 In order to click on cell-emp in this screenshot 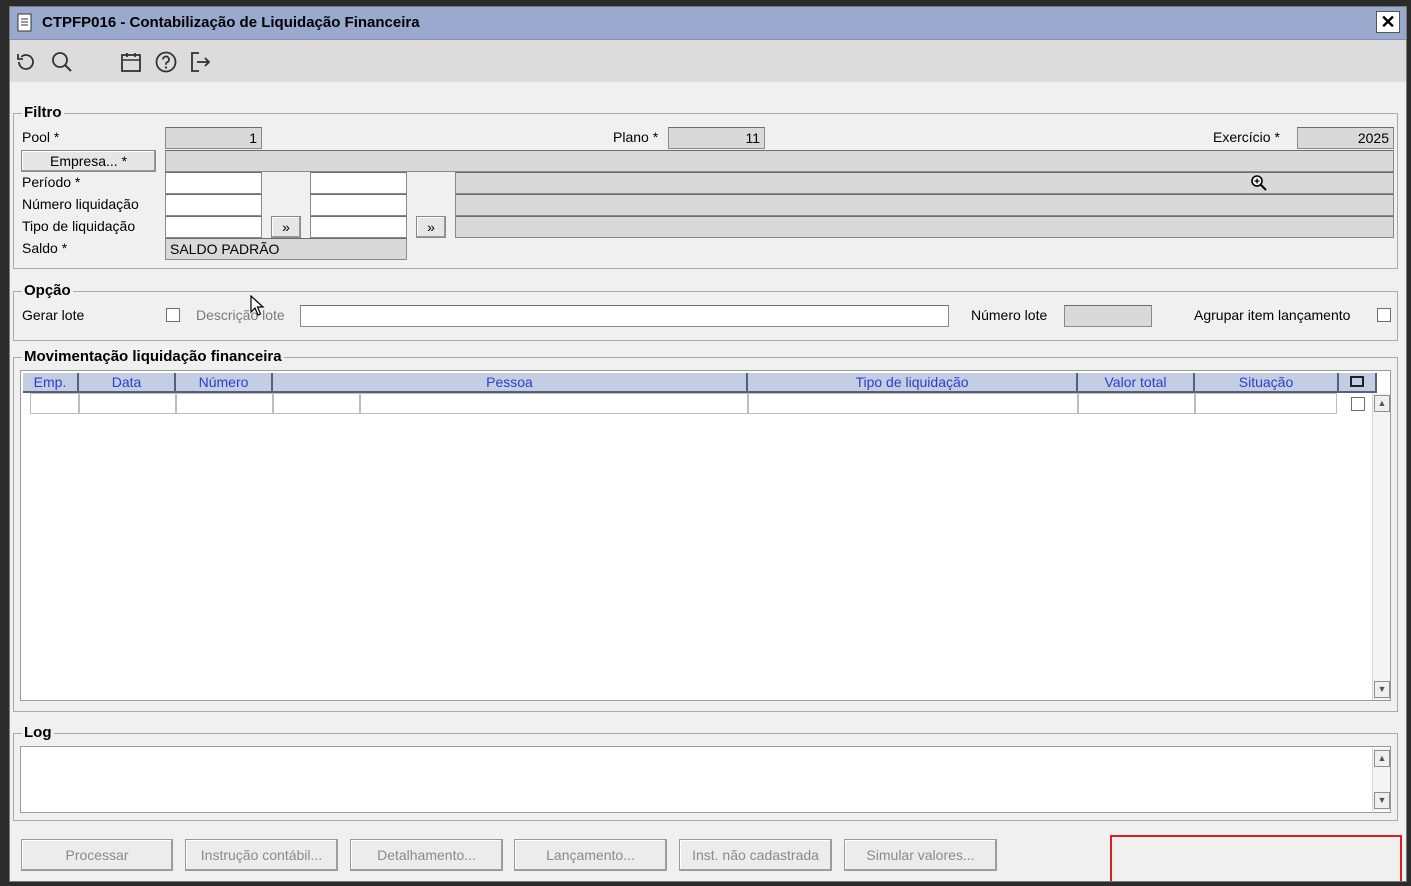, I will do `click(54, 403)`.